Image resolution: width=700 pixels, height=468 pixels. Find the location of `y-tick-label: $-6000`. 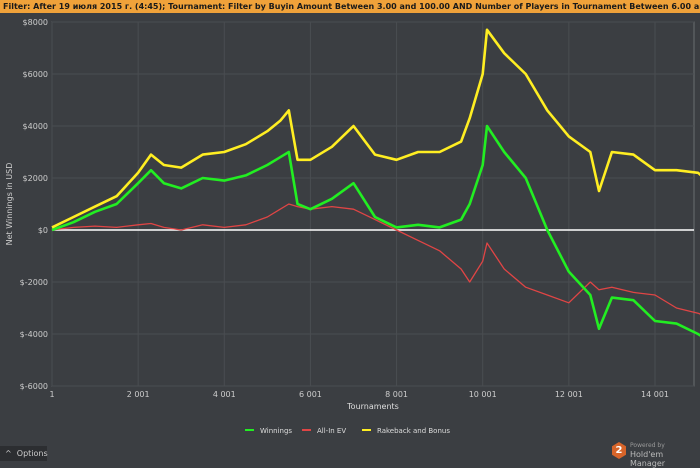

y-tick-label: $-6000 is located at coordinates (34, 386).